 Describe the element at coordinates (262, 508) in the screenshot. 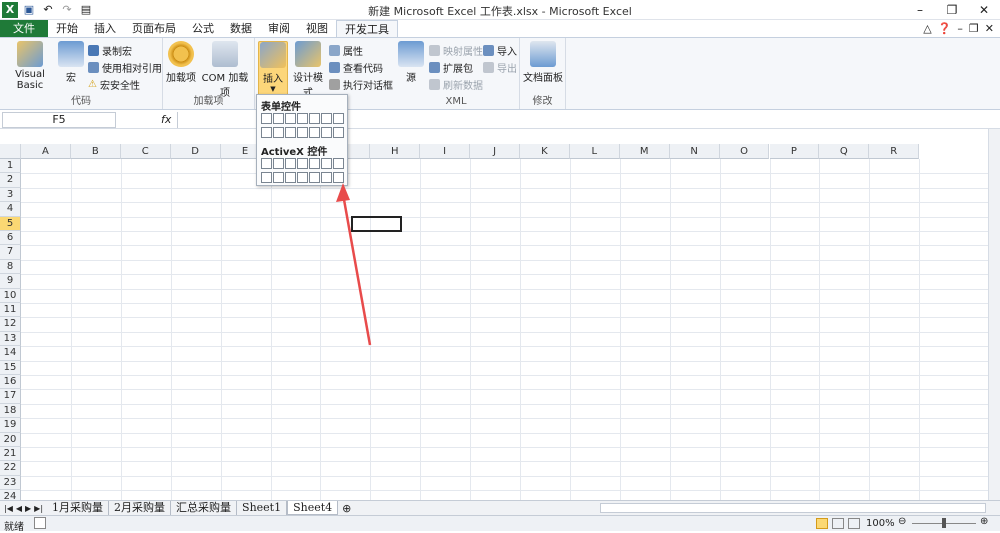

I see `sheet-tab: Sheet1` at that location.